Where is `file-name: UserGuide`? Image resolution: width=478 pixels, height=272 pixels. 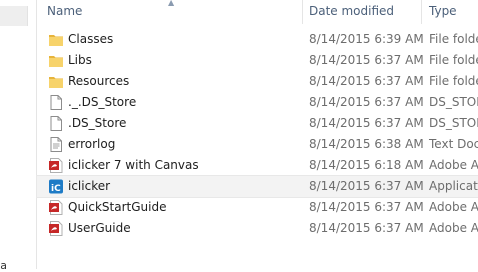 file-name: UserGuide is located at coordinates (99, 228).